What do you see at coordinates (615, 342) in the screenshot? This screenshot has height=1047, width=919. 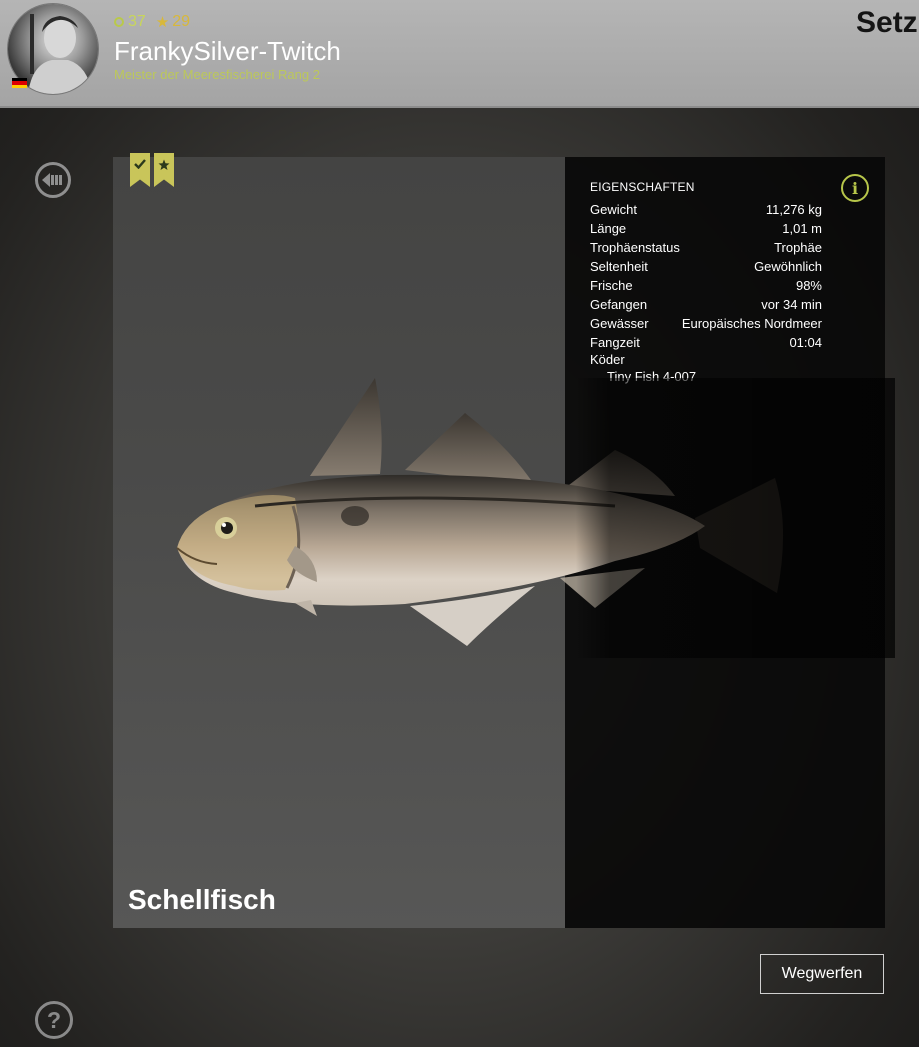 I see `property-label: Fangzeit` at bounding box center [615, 342].